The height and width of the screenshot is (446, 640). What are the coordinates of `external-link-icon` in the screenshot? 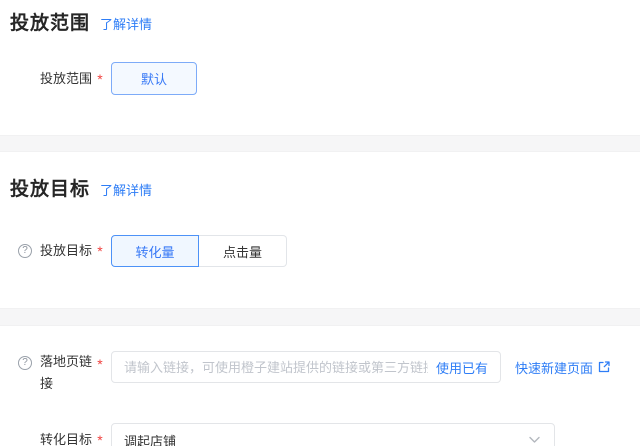 It's located at (604, 367).